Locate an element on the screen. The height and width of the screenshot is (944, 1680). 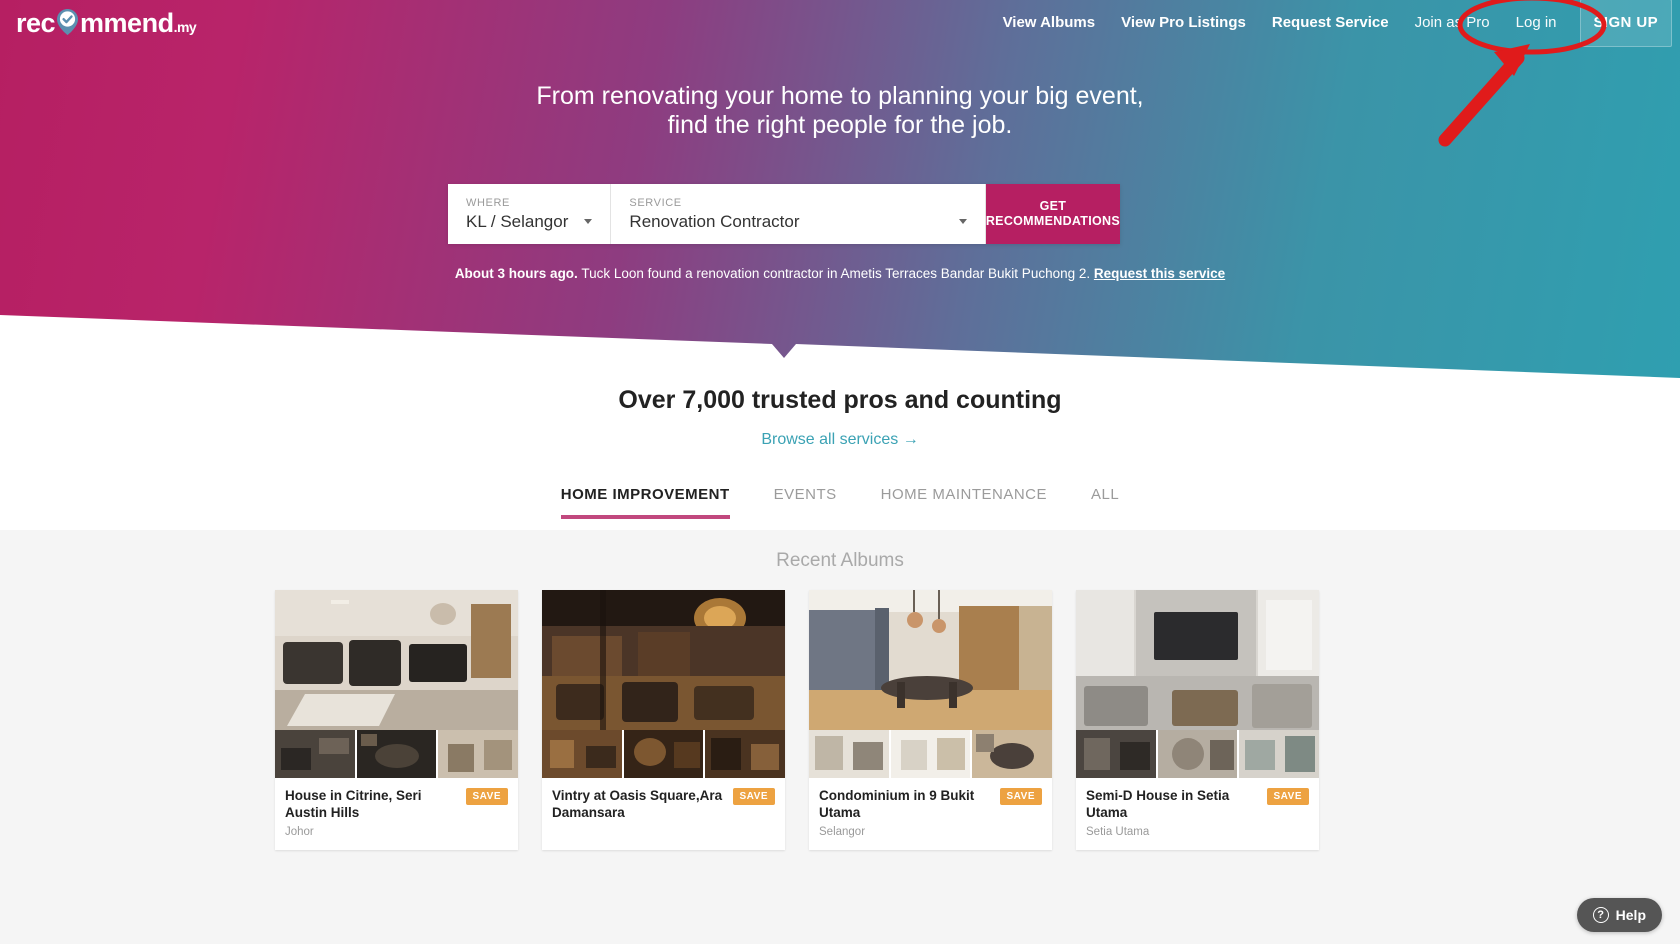
nav-item-view-albums: View Albums is located at coordinates (1049, 23).